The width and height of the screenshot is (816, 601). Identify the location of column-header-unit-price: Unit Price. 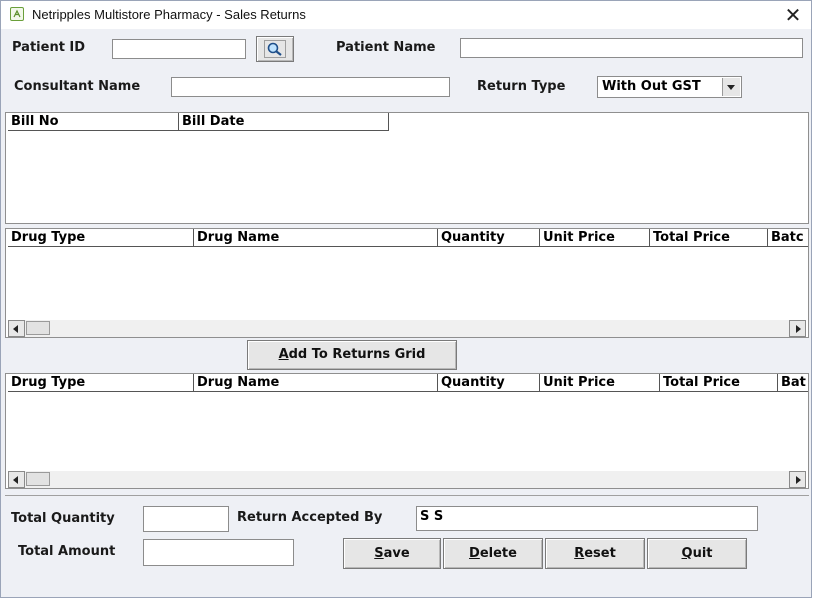
(595, 238).